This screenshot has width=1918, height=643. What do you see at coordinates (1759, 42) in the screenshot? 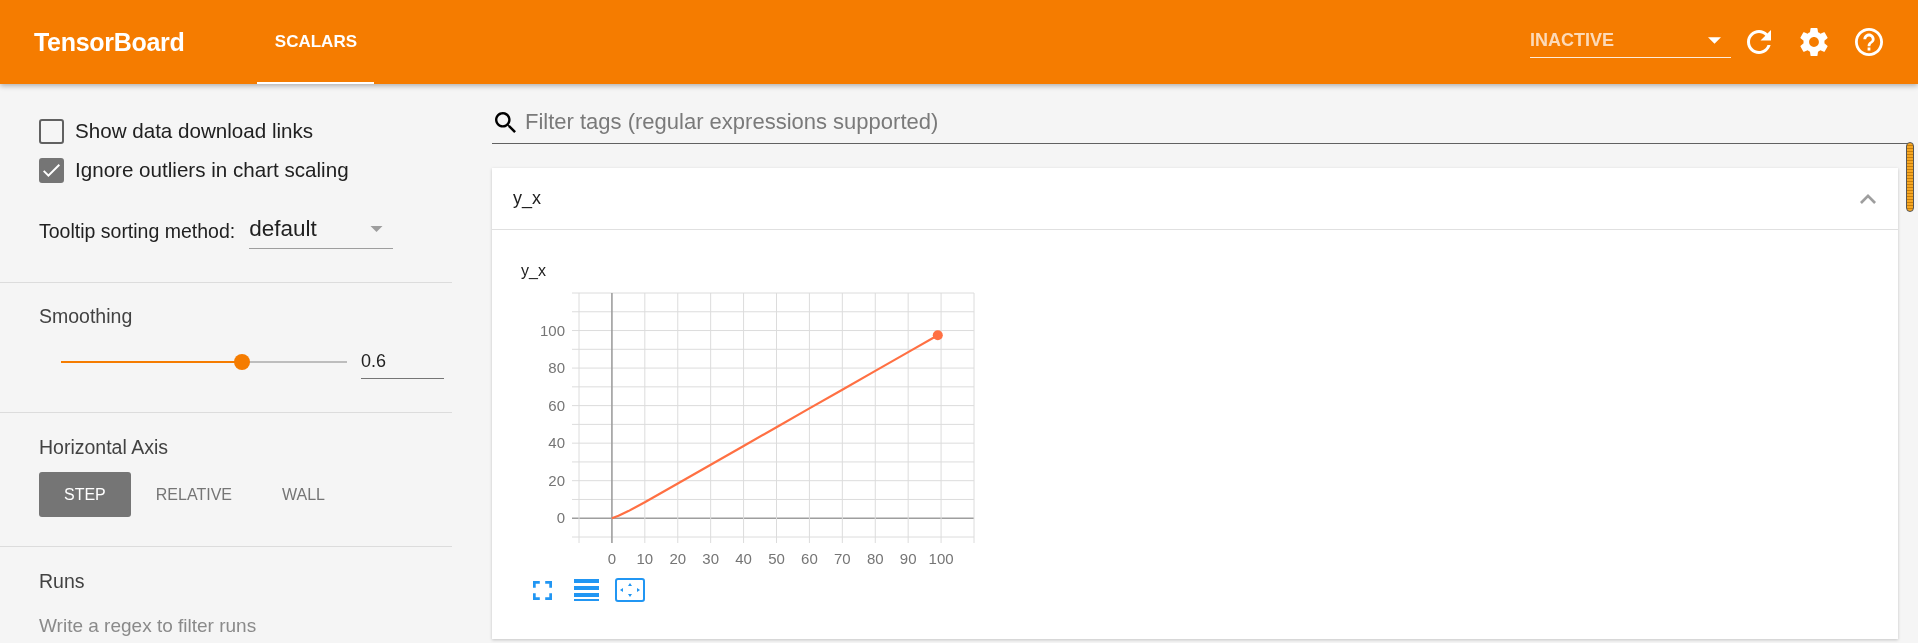
I see `refresh-icon` at bounding box center [1759, 42].